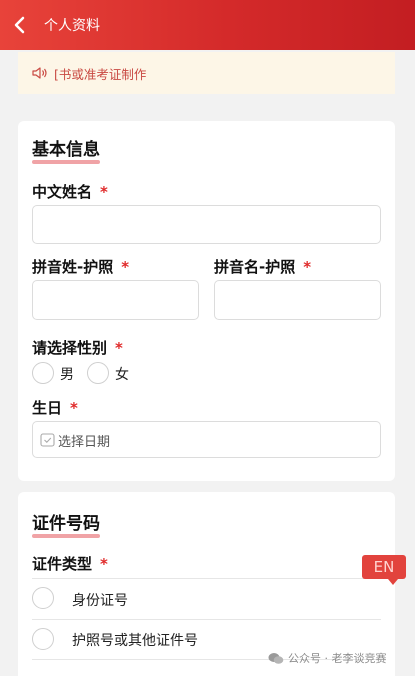  I want to click on pinyin-surname-label: 拼音姓-护照 *, so click(80, 266).